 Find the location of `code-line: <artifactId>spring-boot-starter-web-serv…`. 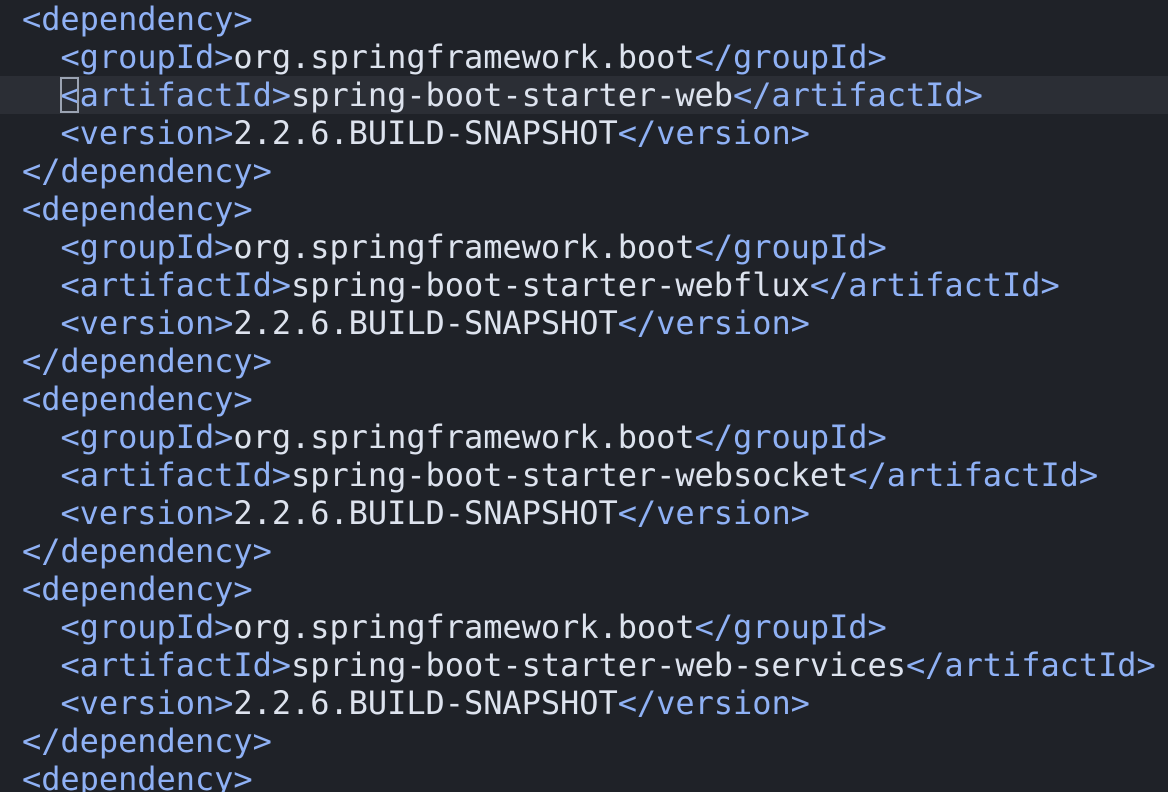

code-line: <artifactId>spring-boot-starter-web-serv… is located at coordinates (584, 665).